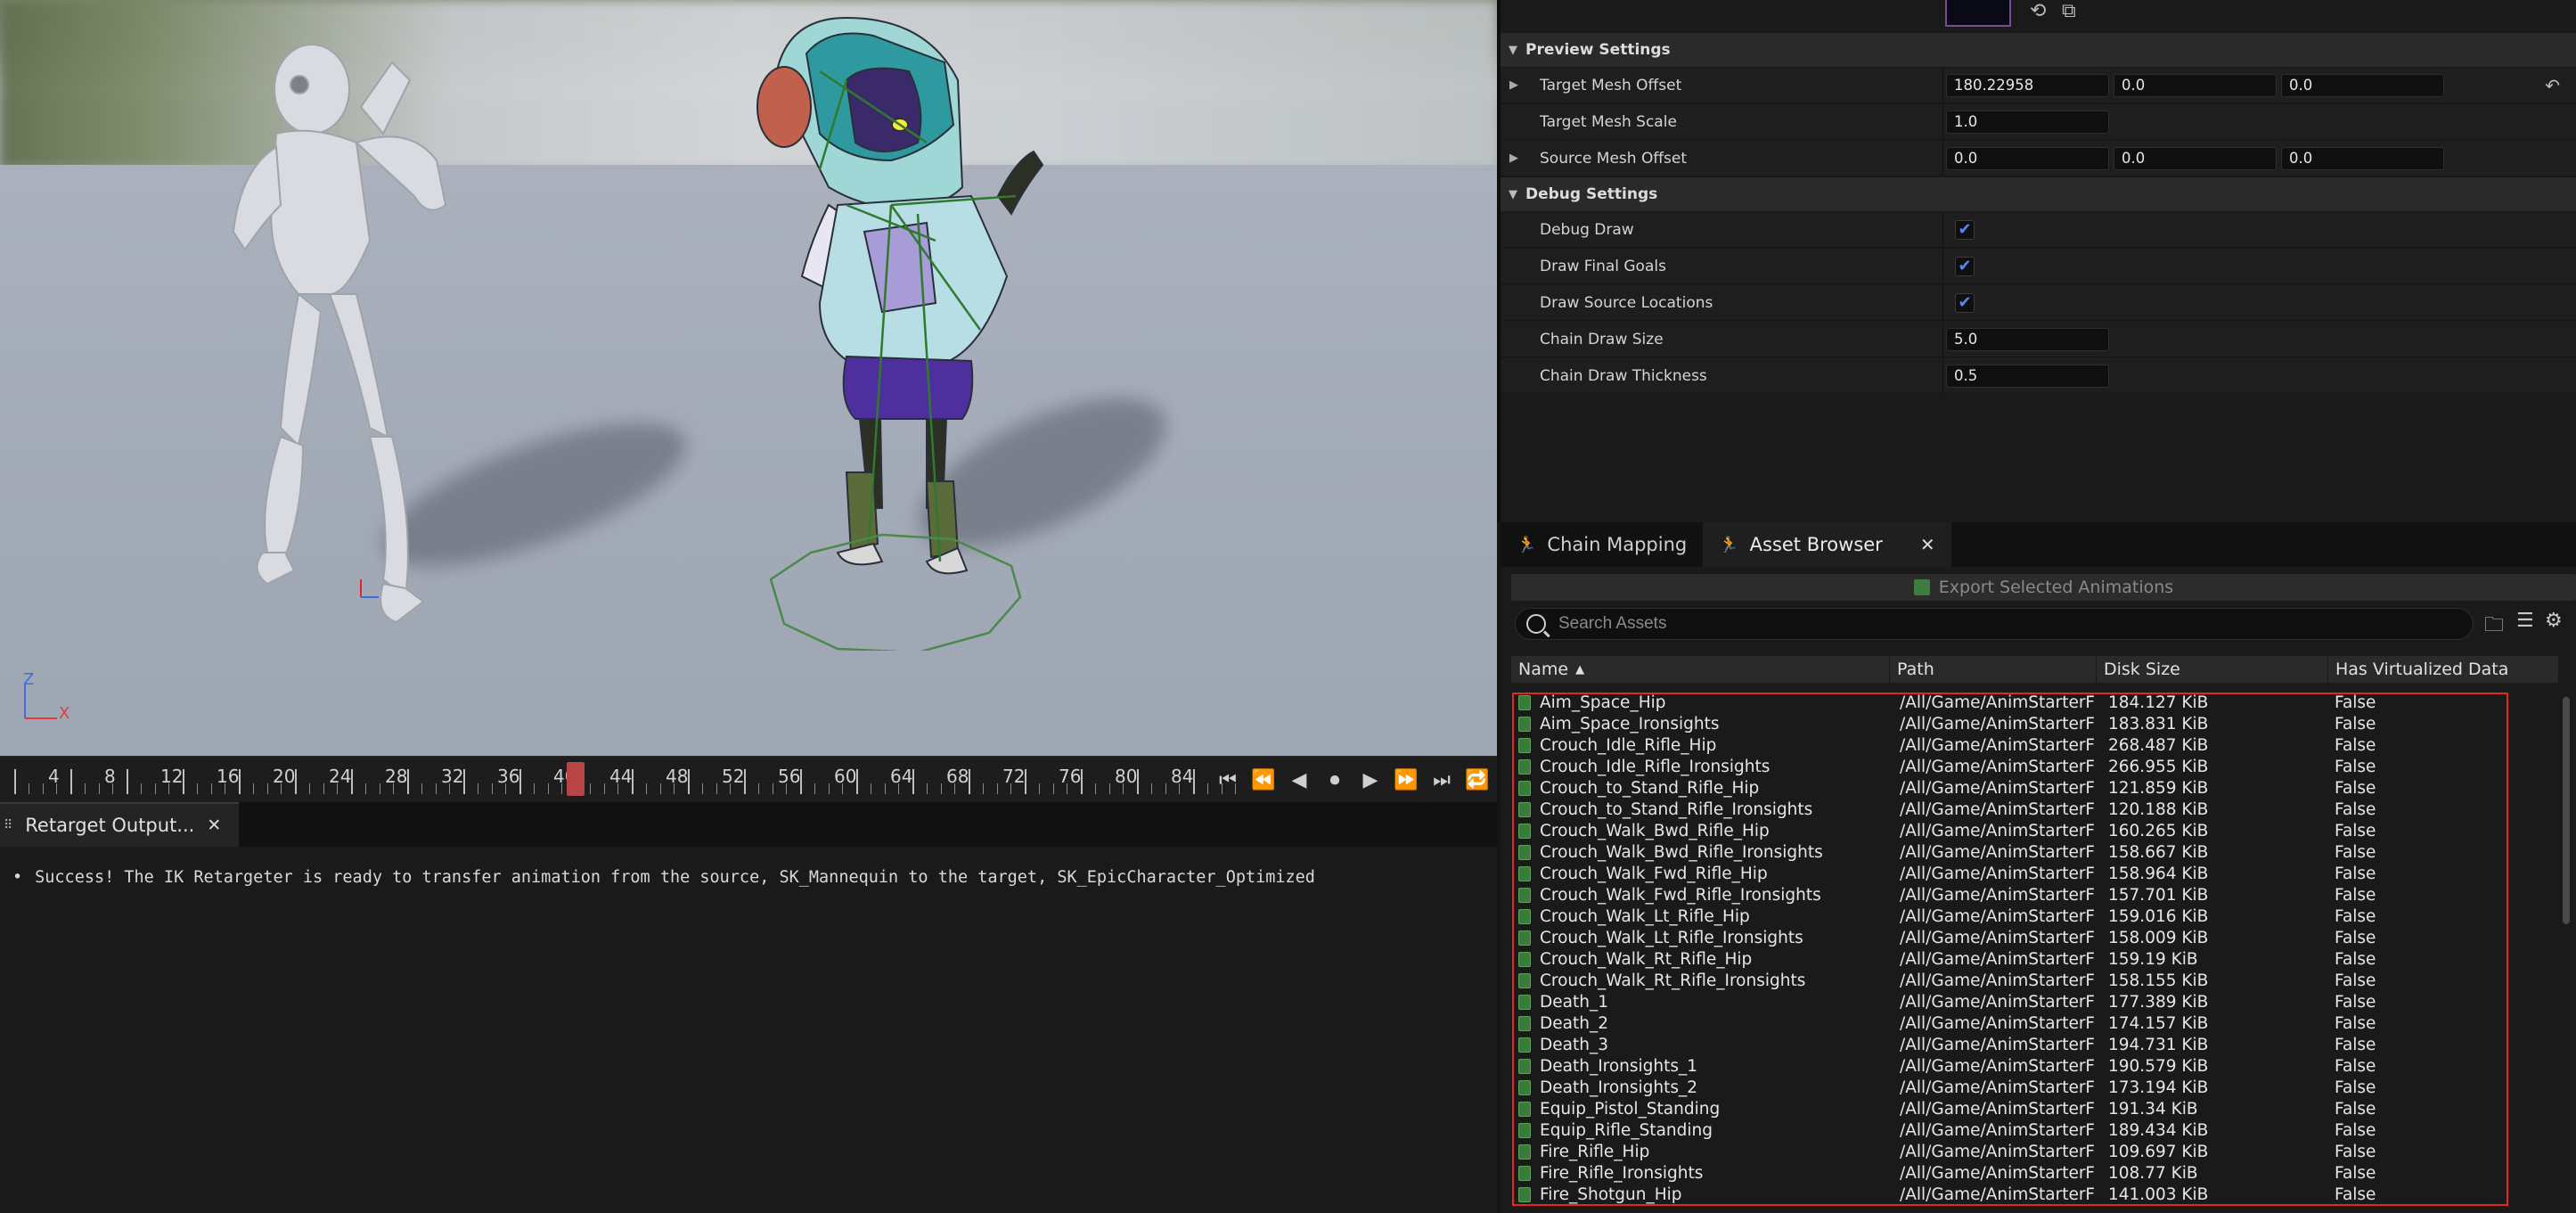 This screenshot has width=2576, height=1213. I want to click on source-offset-y-field: 0.0, so click(2195, 159).